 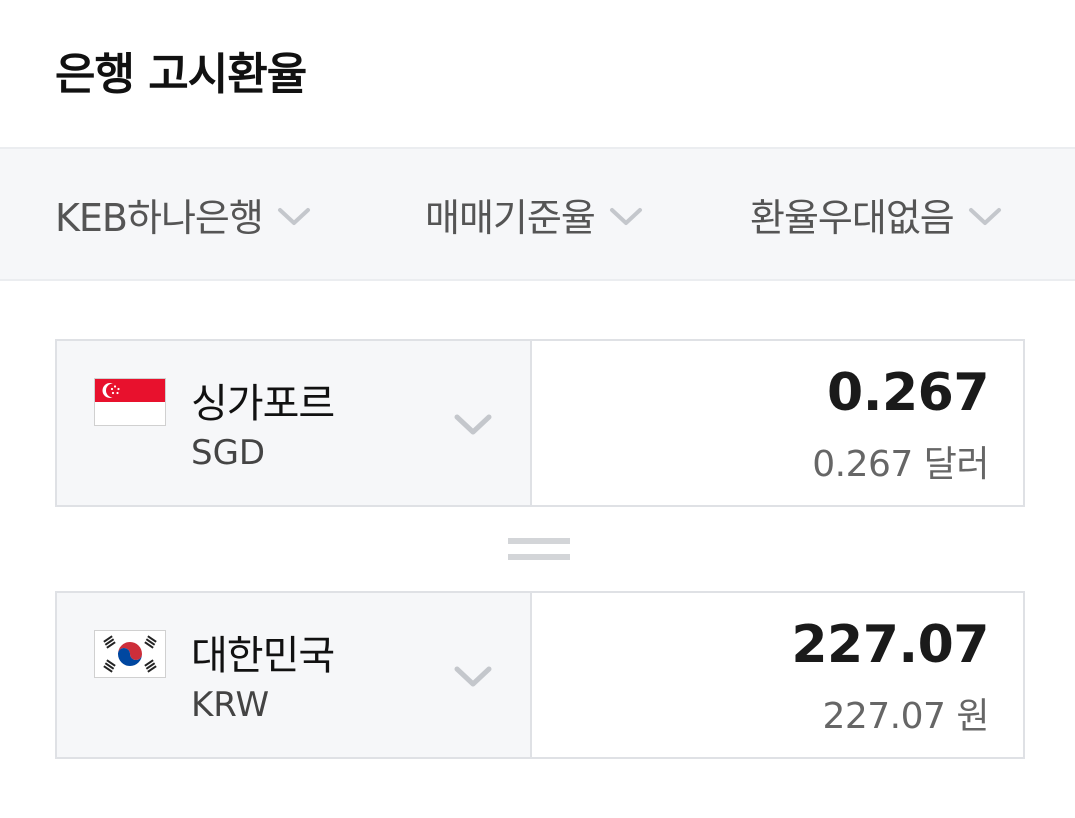 I want to click on from-currency-select: 싱가포르 SGD, so click(x=294, y=423).